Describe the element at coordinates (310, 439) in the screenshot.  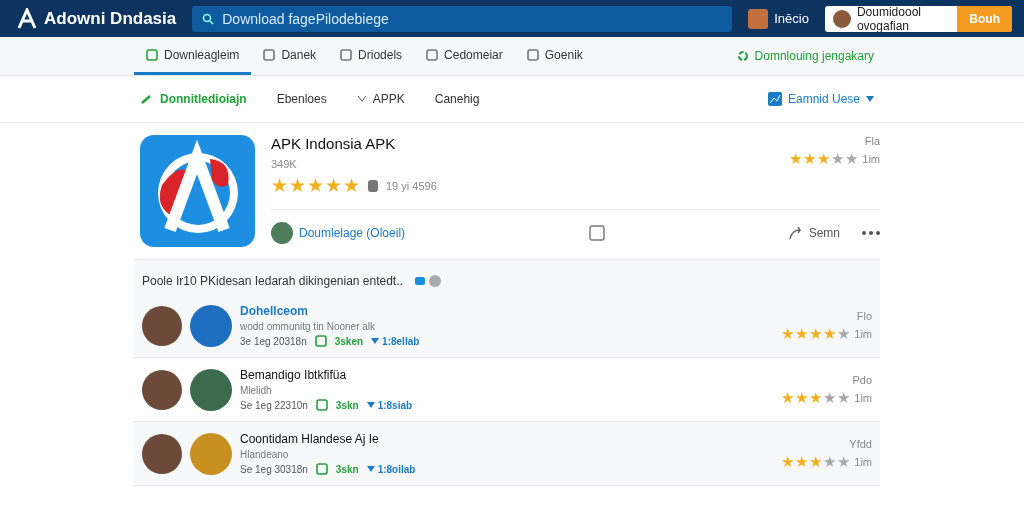
I see `reviewer-name: Coontidam Hlandese Aj Ie` at that location.